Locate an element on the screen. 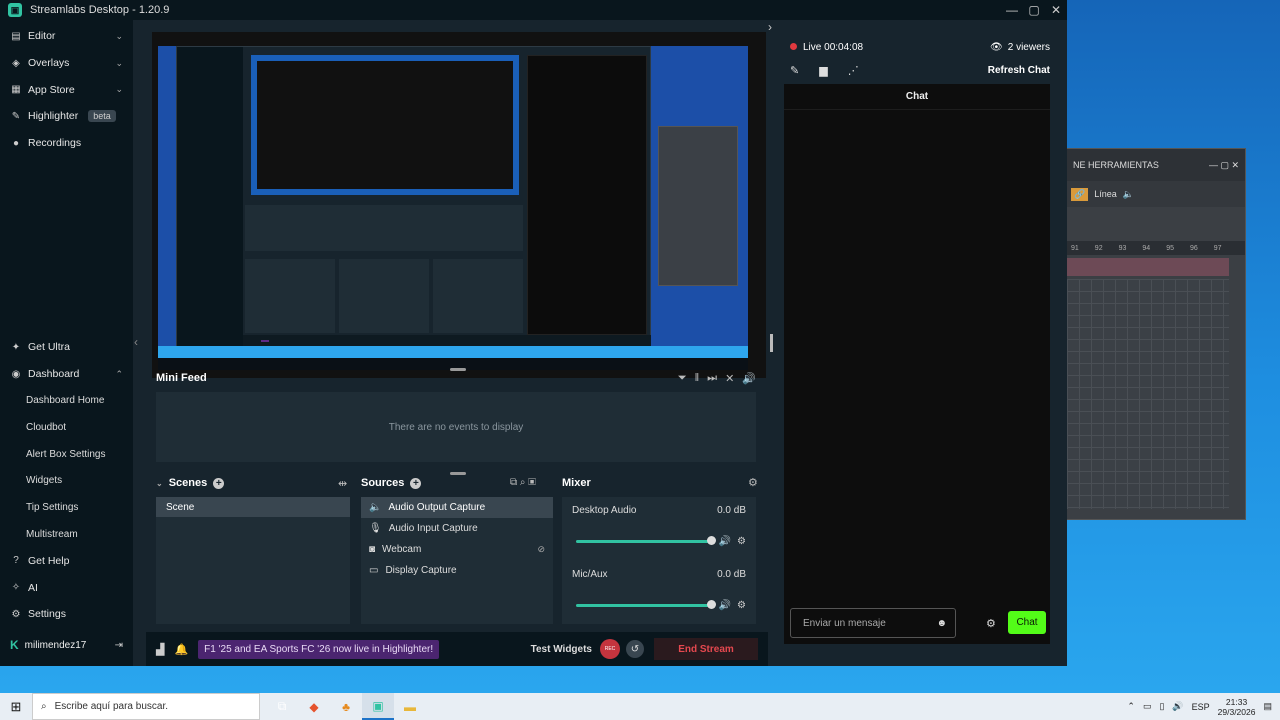 The image size is (1280, 720). nested-desktop-edge is located at coordinates (453, 352).